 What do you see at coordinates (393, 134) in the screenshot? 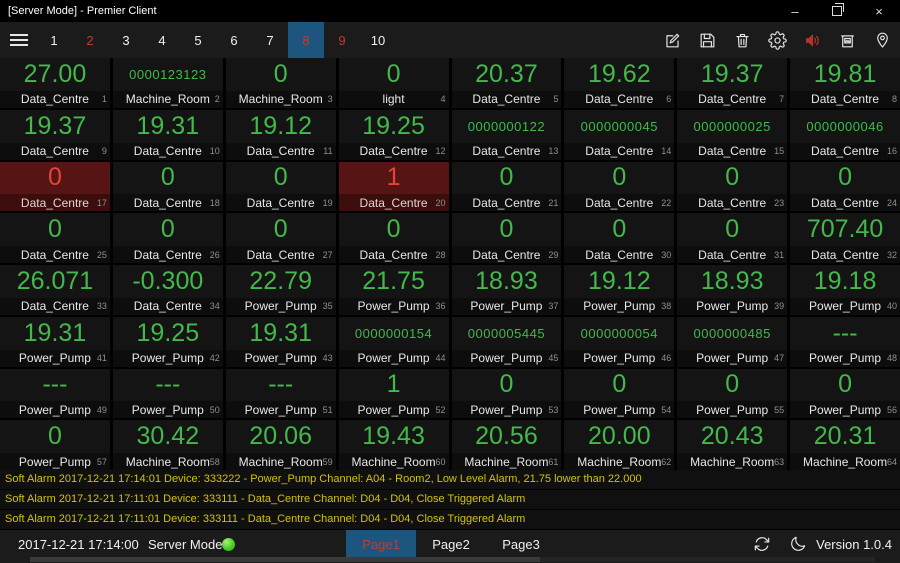
I see `grid-cell: 19.25 Data_Centre 12` at bounding box center [393, 134].